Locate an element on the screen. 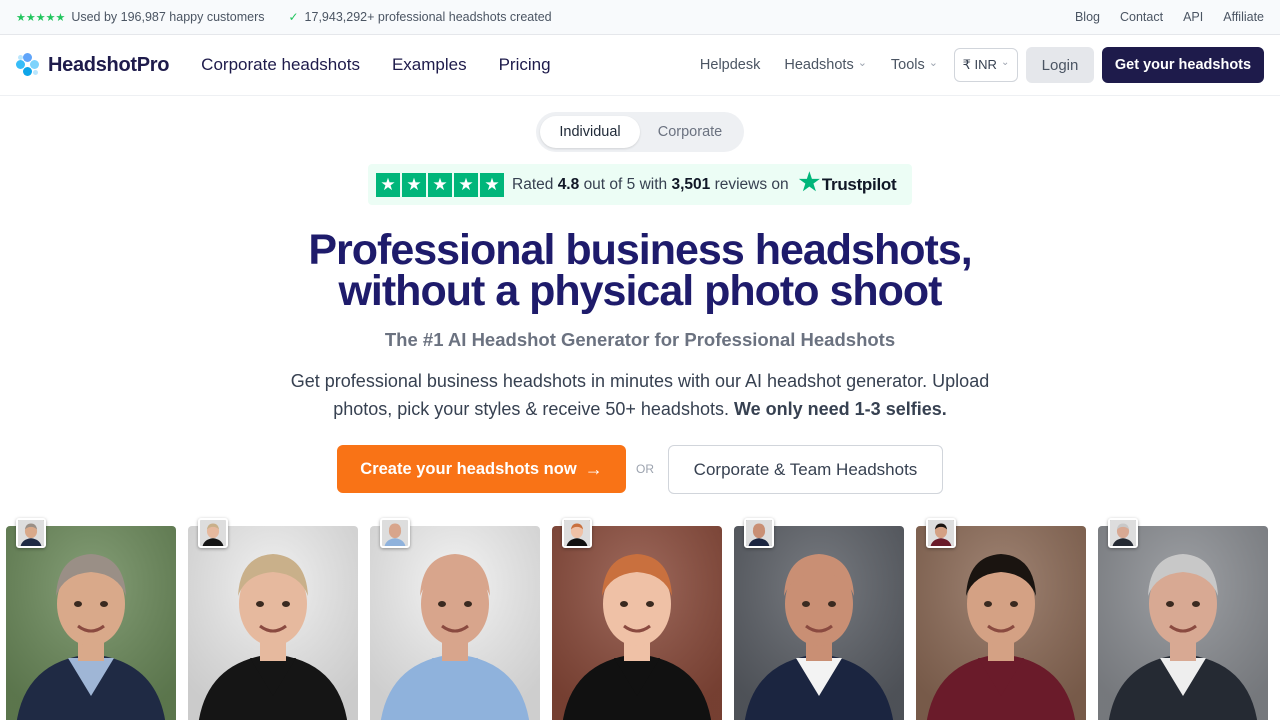  nav-headshots-dropdown: Headshots is located at coordinates (825, 65).